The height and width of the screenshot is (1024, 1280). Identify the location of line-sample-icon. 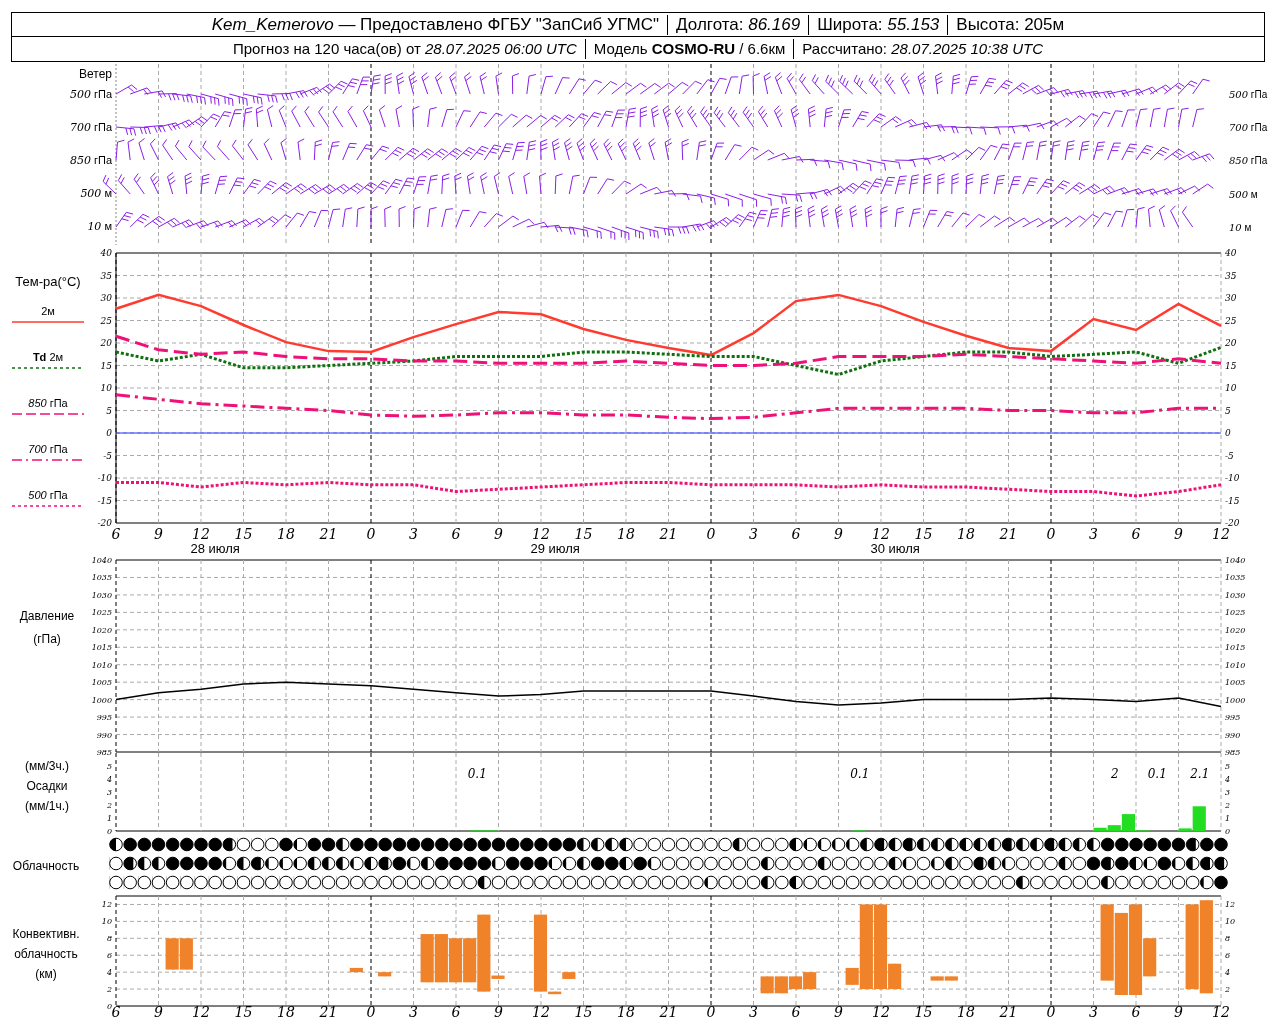
(48, 322).